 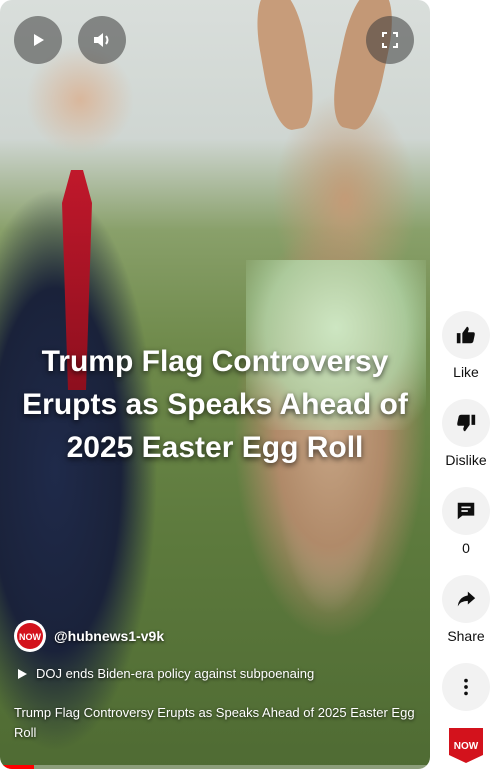 I want to click on volume-icon, so click(x=101, y=40).